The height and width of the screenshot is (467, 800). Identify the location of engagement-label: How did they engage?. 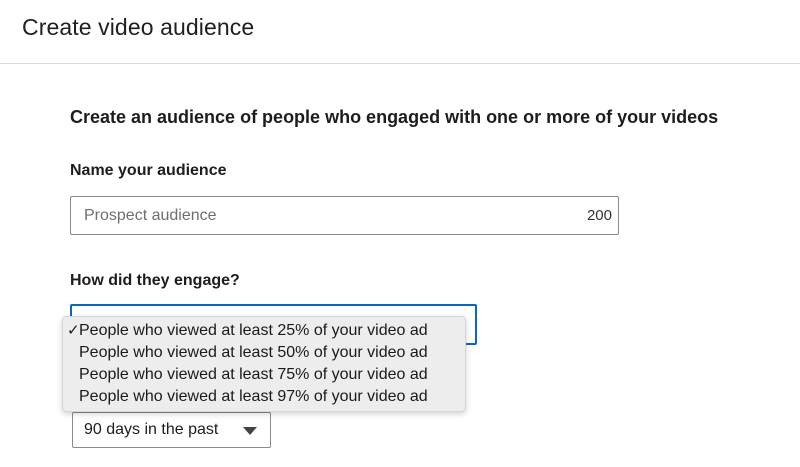
(155, 280).